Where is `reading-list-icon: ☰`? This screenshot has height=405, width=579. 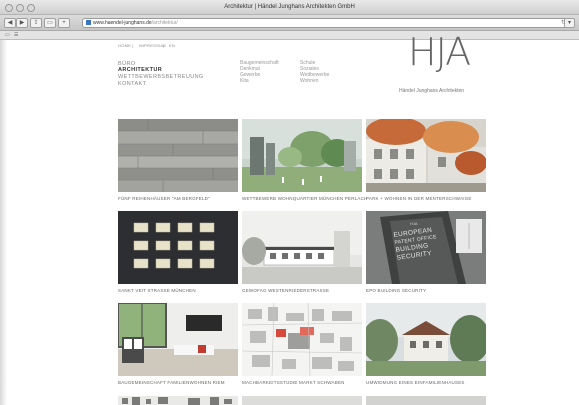
reading-list-icon: ☰ is located at coordinates (16, 35).